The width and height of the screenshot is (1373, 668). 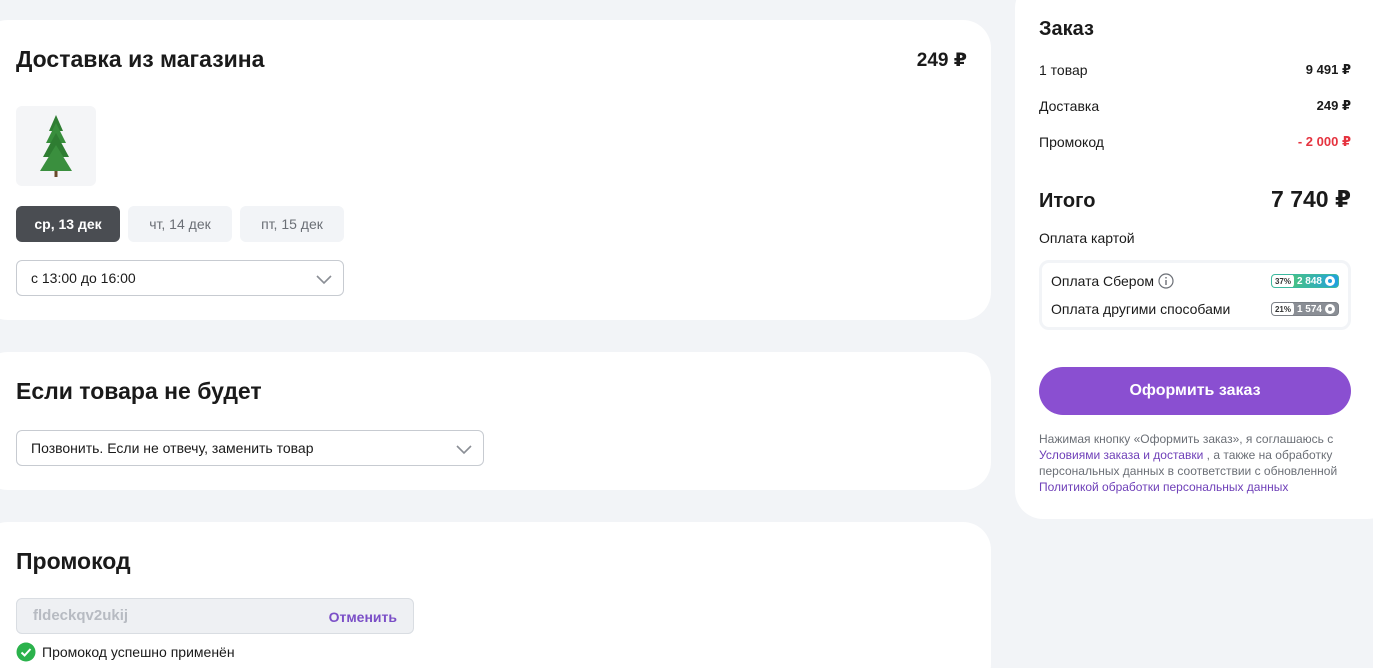 What do you see at coordinates (1195, 142) in the screenshot?
I see `order-promo-row: Промокод - 2 000 ₽` at bounding box center [1195, 142].